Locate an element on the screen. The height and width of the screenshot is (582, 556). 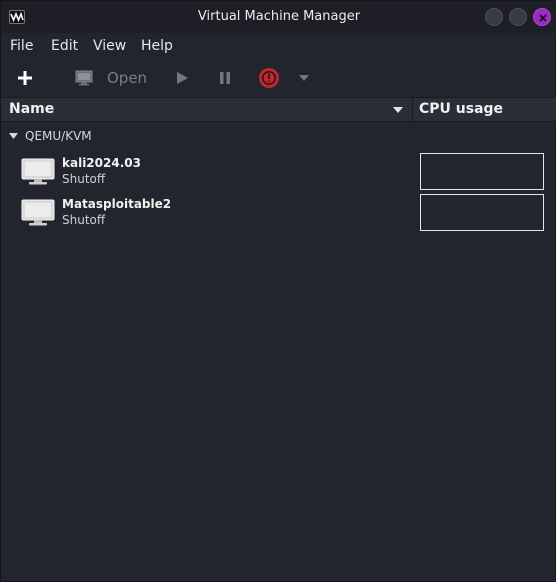
window-title: Virtual Machine Manager is located at coordinates (279, 16).